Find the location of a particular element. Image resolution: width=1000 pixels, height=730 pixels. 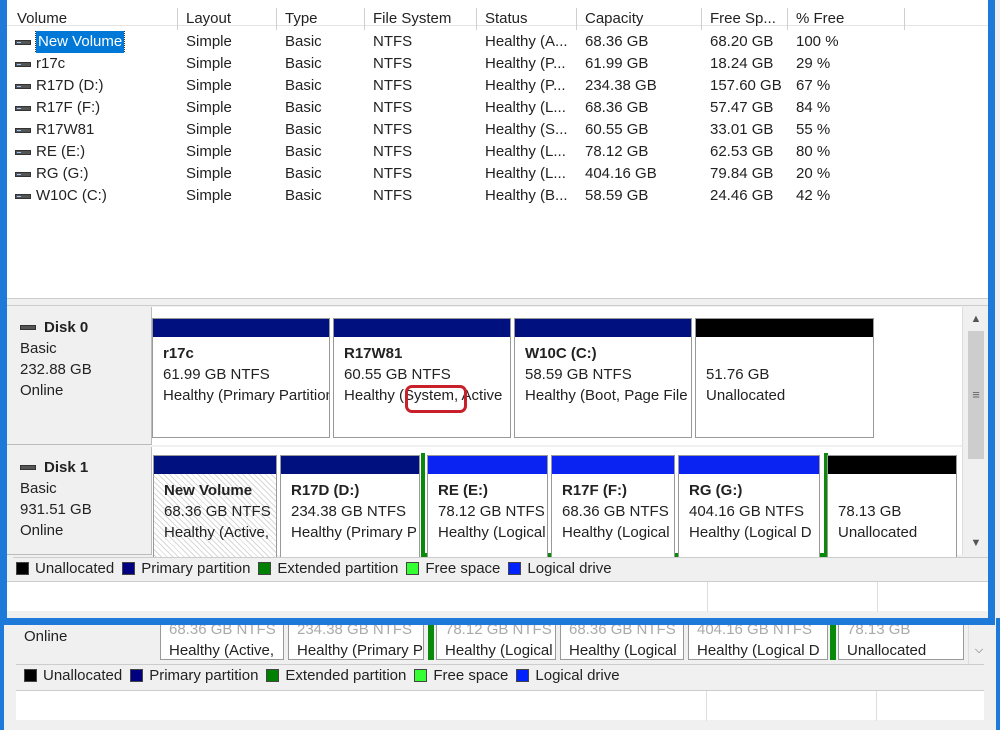

column-header-volume: Volume is located at coordinates (93, 19).